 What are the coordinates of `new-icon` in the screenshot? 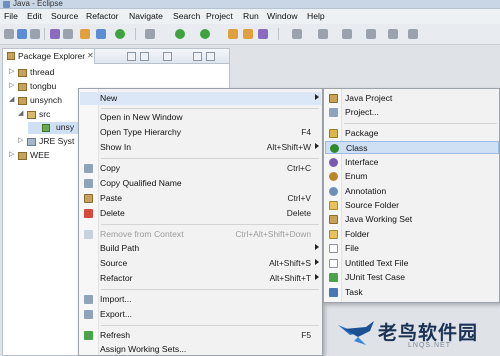 It's located at (9, 34).